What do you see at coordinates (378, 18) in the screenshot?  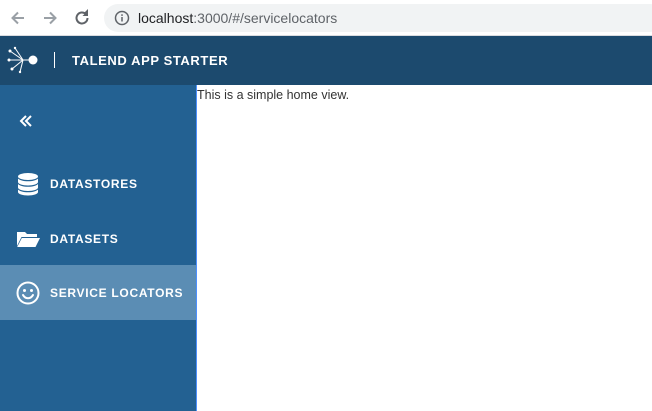 I see `address-bar: localhost:3000/#/servicelocators` at bounding box center [378, 18].